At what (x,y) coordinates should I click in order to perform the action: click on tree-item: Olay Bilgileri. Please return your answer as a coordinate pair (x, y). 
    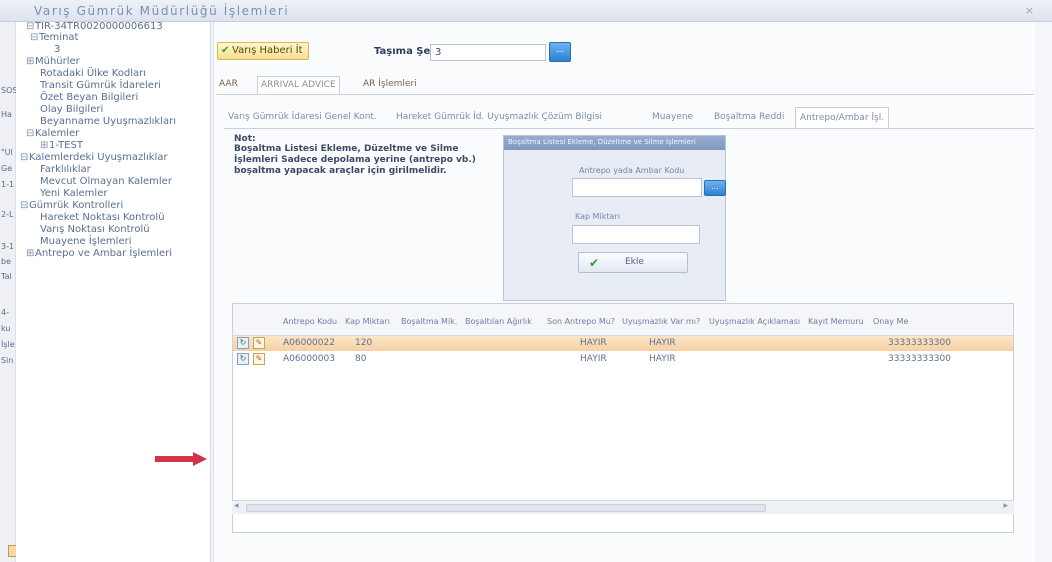
    Looking at the image, I should click on (71, 109).